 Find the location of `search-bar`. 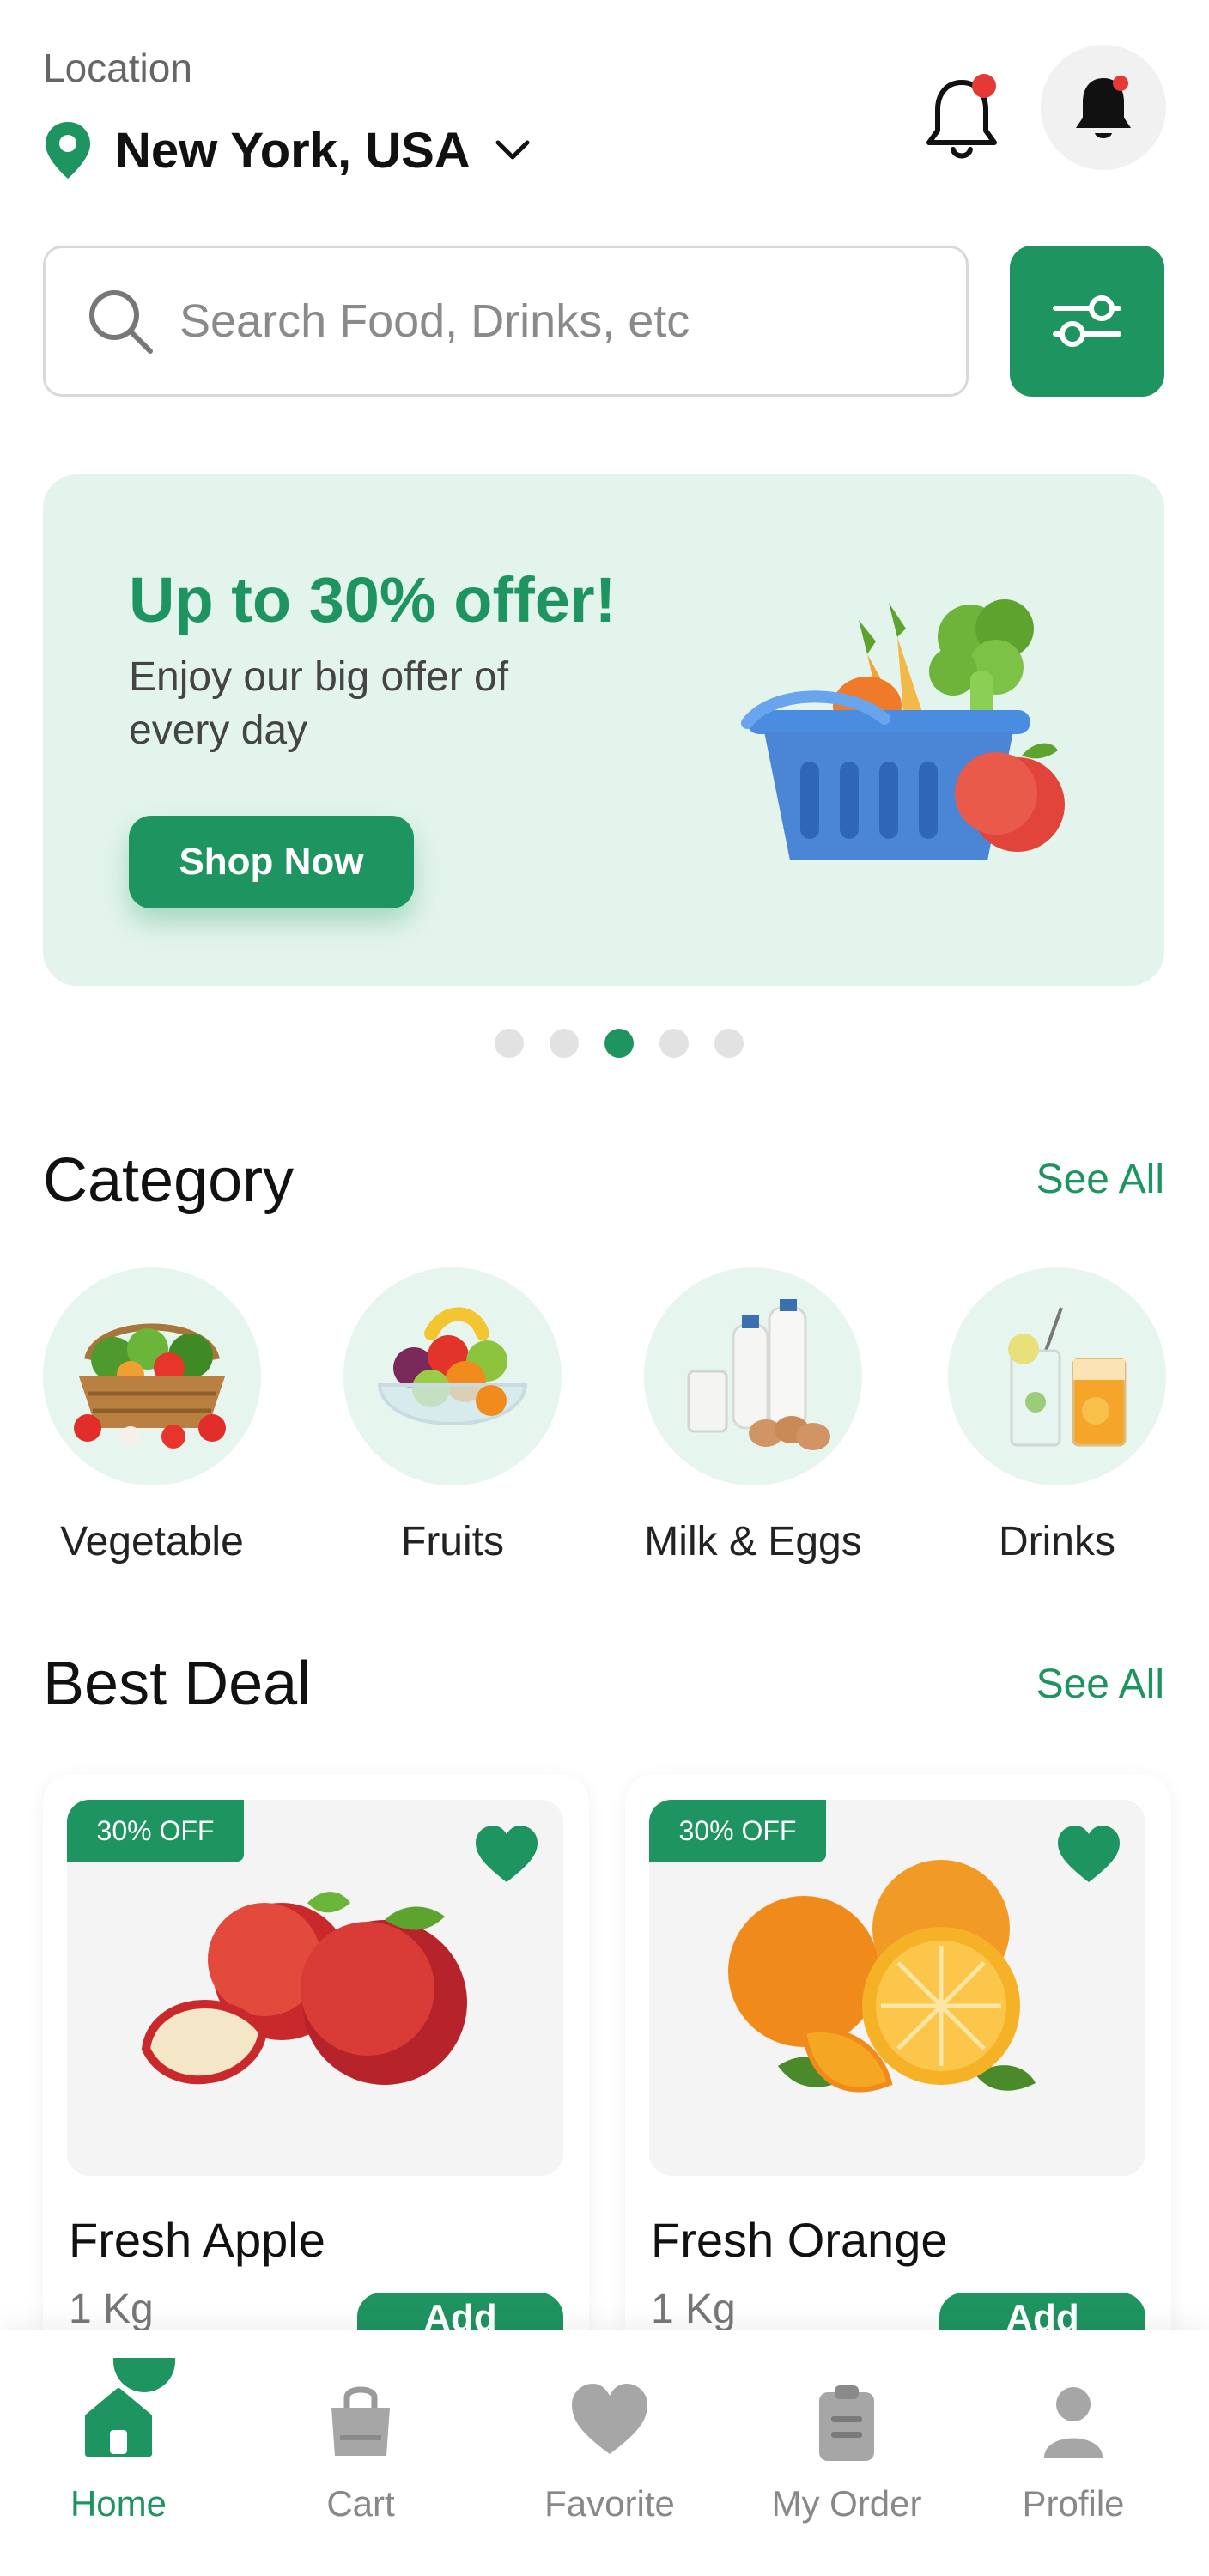

search-bar is located at coordinates (506, 322).